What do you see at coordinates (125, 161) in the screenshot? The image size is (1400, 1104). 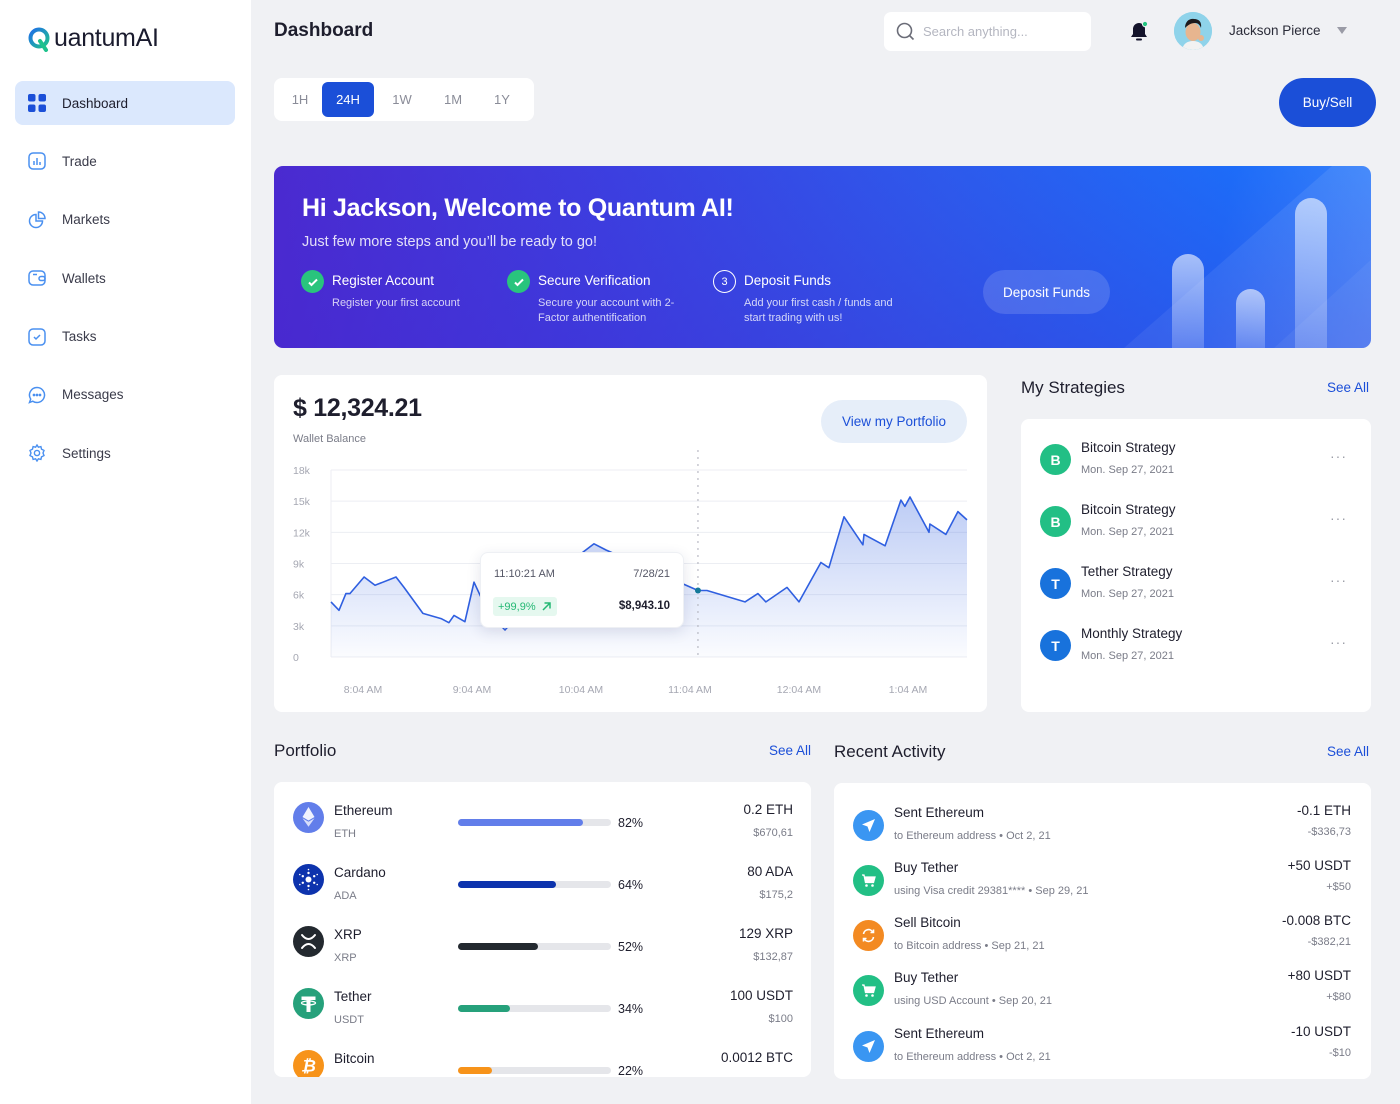 I see `sidebar-item-trade: Trade` at bounding box center [125, 161].